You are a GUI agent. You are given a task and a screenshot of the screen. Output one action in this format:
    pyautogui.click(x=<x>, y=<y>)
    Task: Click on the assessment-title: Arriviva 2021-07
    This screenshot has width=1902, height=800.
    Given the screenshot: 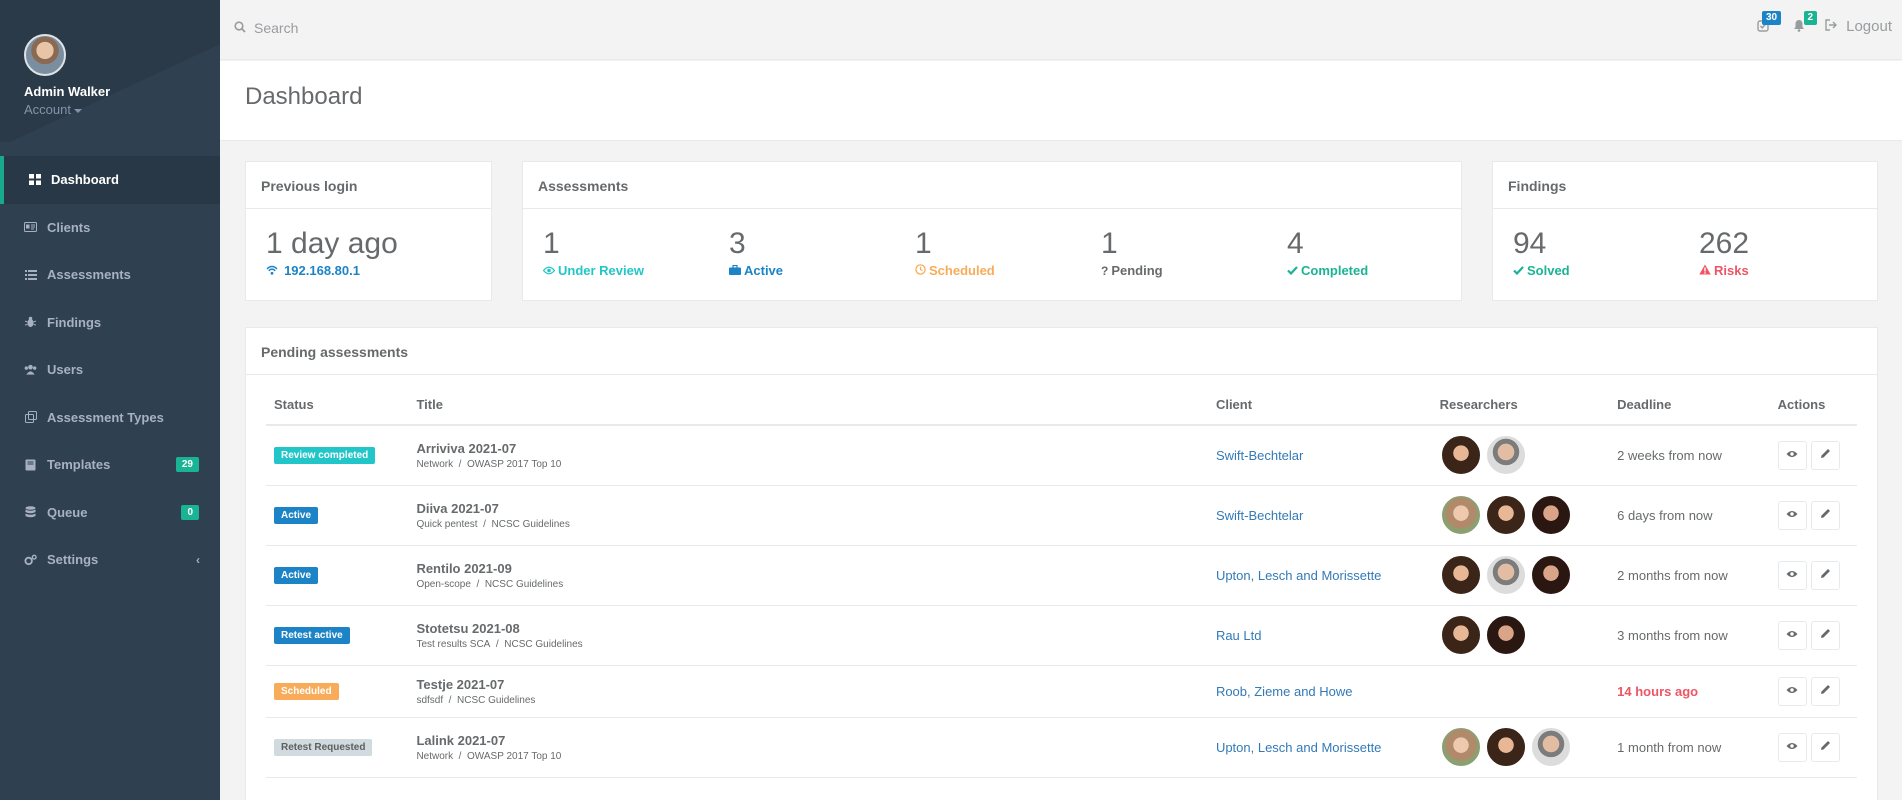 What is the action you would take?
    pyautogui.click(x=812, y=448)
    